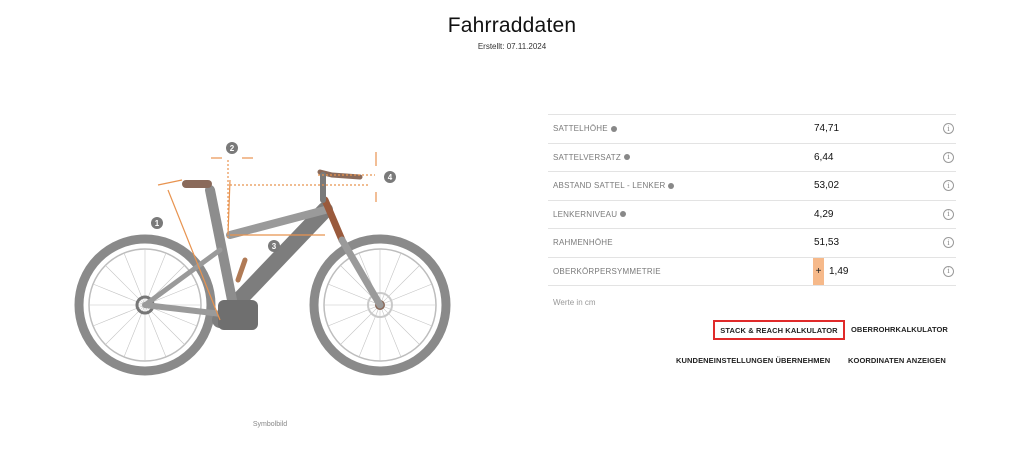 The width and height of the screenshot is (1024, 450). I want to click on marker-3: 3, so click(274, 246).